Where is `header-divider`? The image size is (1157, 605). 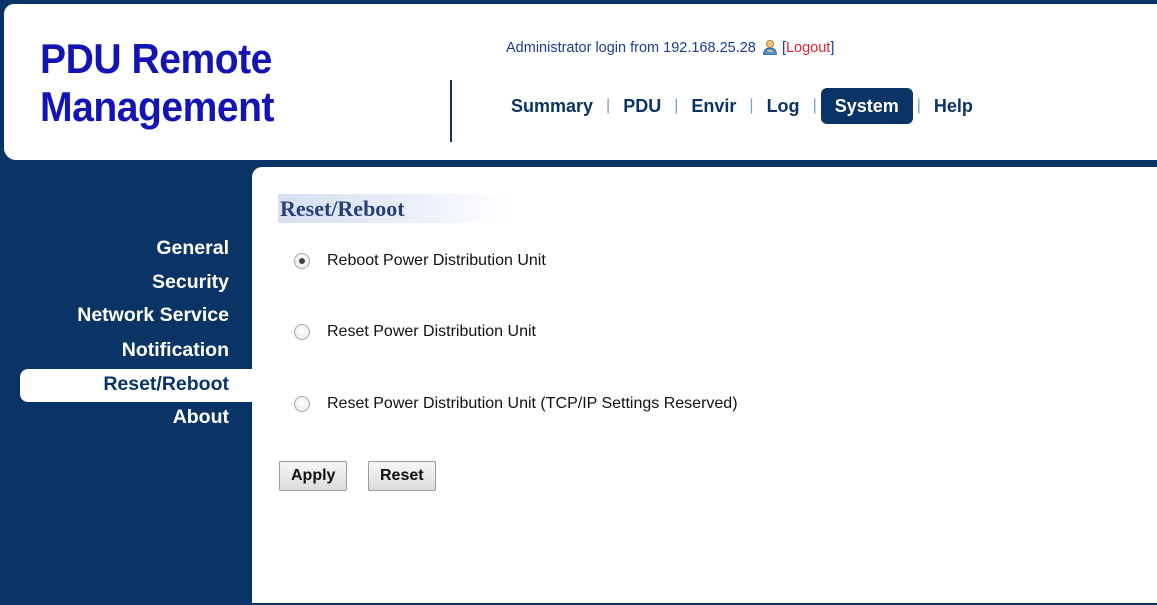
header-divider is located at coordinates (451, 111).